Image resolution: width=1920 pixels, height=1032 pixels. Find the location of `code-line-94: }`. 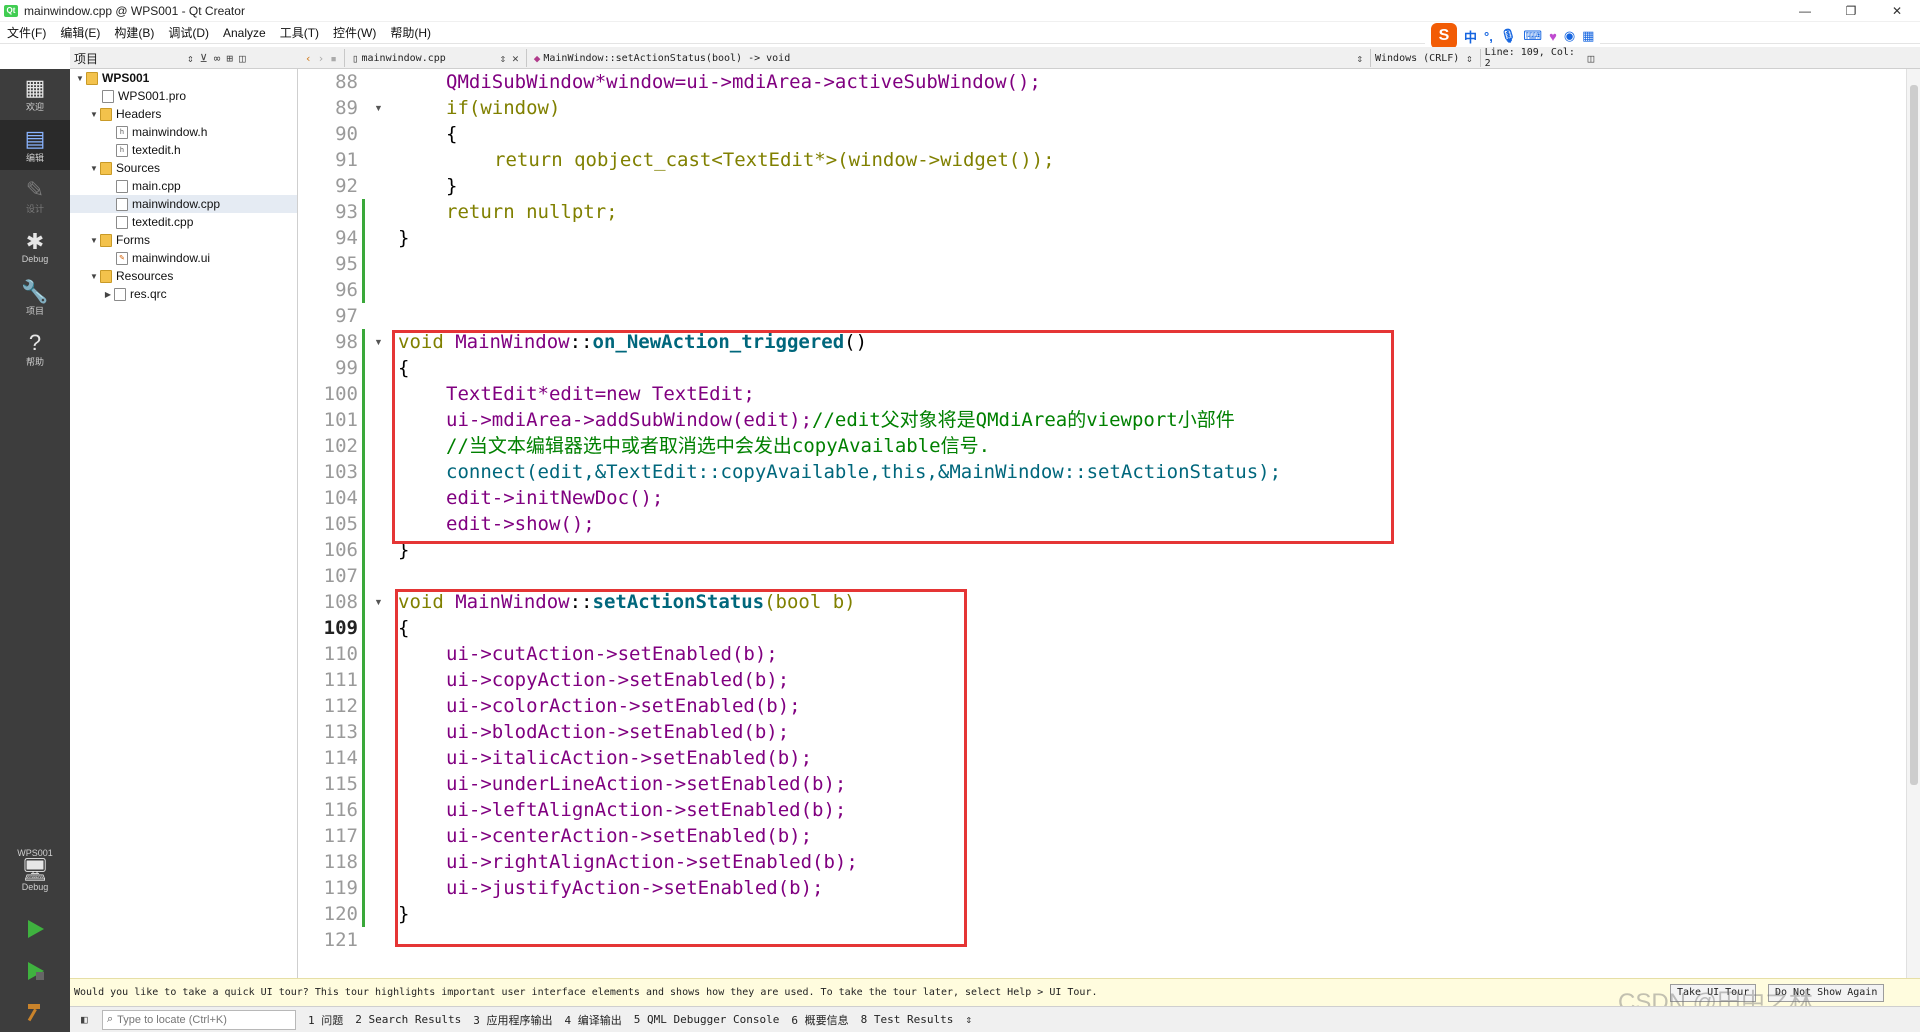

code-line-94: } is located at coordinates (403, 238).